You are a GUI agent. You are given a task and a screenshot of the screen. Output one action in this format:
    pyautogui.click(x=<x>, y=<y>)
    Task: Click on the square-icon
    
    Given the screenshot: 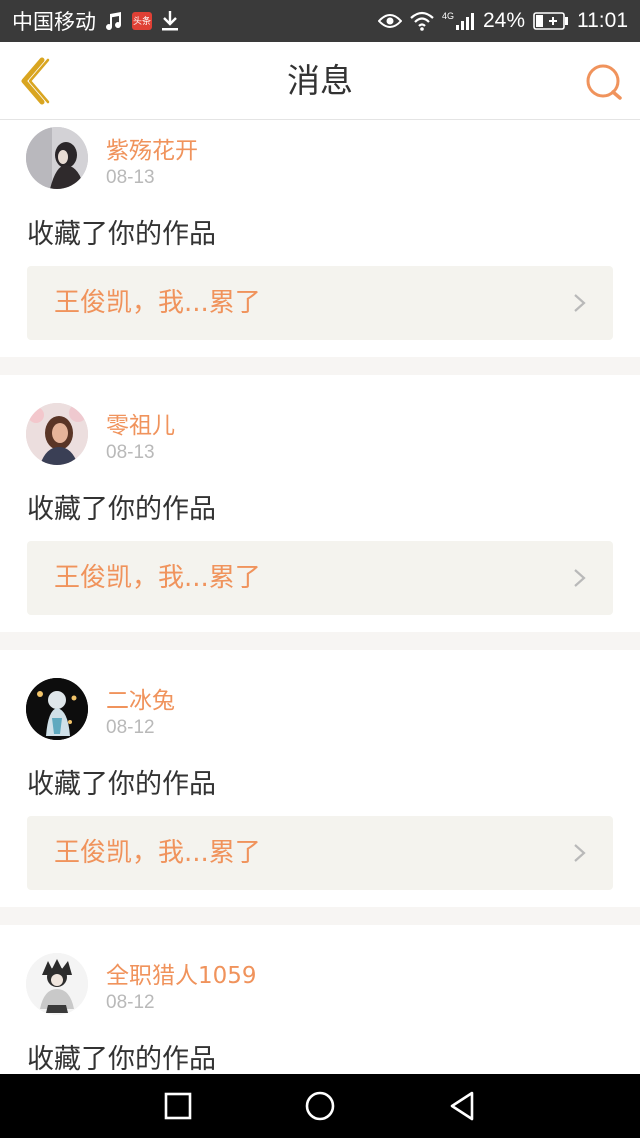 What is the action you would take?
    pyautogui.click(x=178, y=1106)
    